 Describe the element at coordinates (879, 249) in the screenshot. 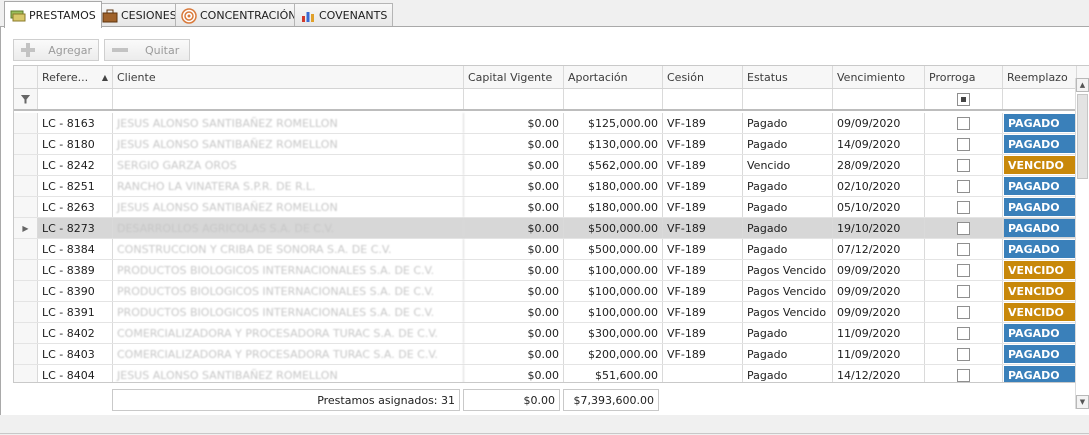

I see `cell-vencimiento: 07/12/2020` at that location.